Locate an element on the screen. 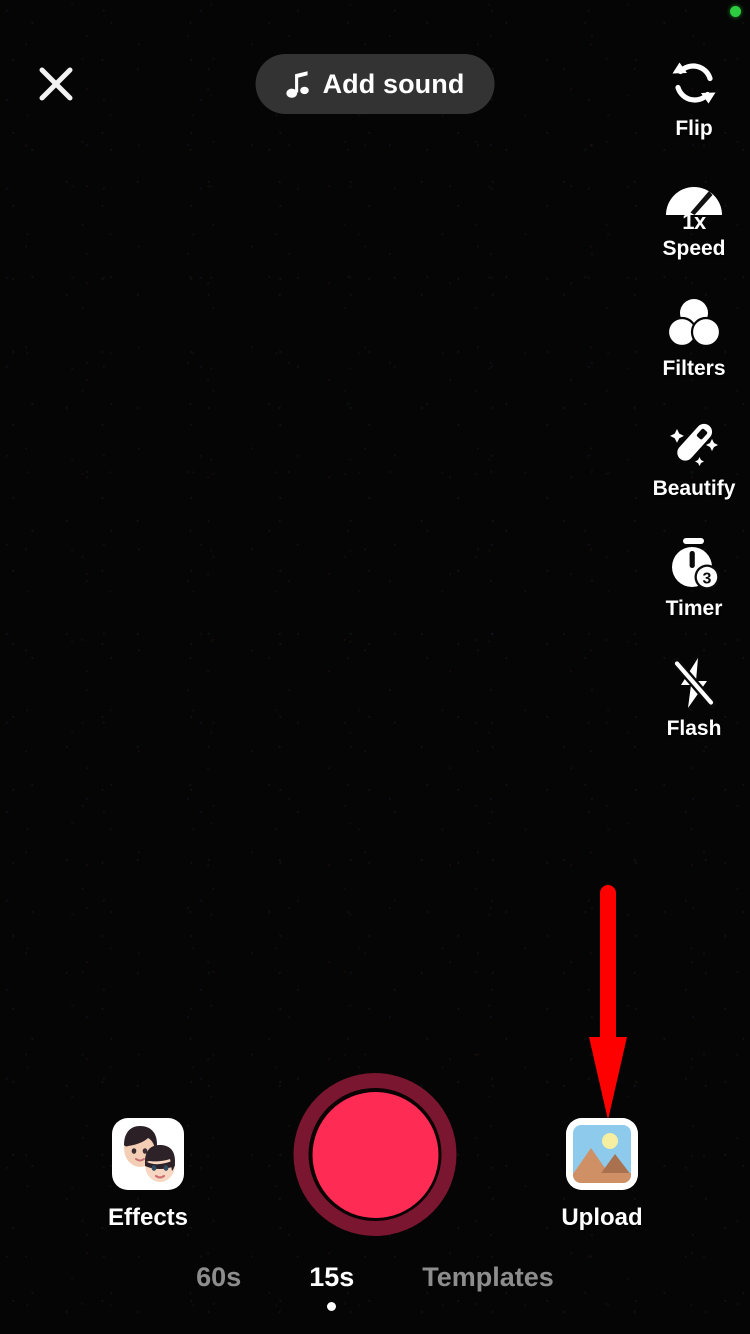 The image size is (750, 1334). effects-label: Effects is located at coordinates (148, 1217).